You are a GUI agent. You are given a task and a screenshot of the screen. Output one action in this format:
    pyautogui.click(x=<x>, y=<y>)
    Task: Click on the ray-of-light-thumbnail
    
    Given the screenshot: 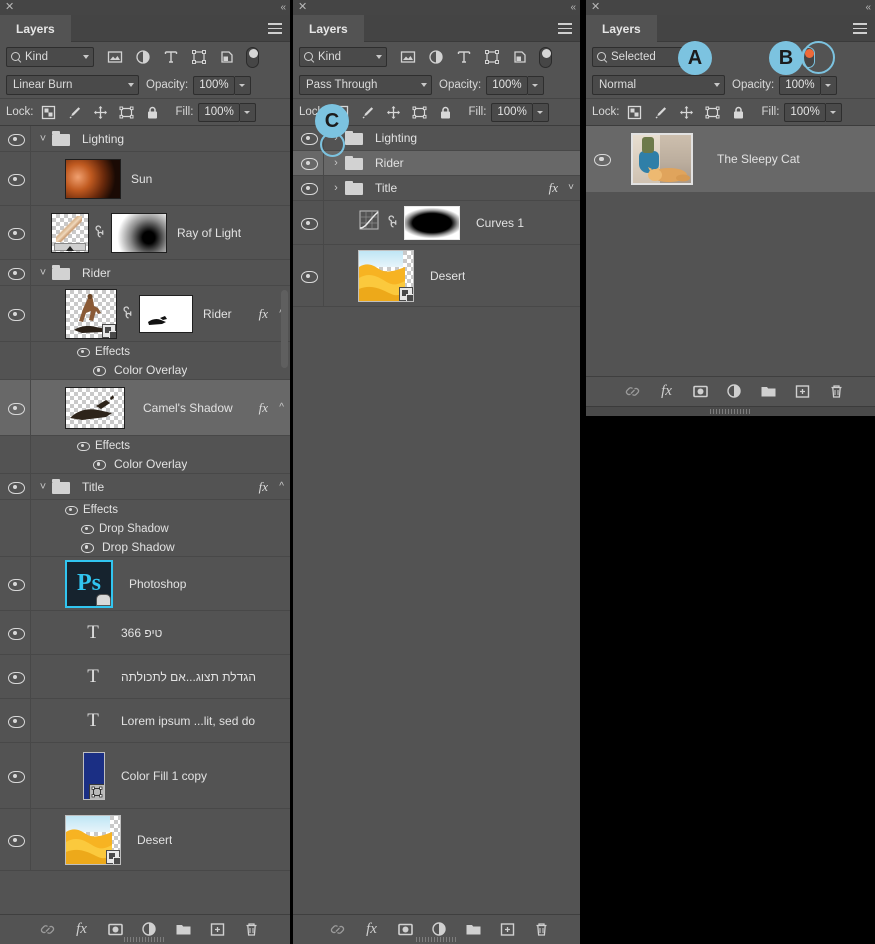 What is the action you would take?
    pyautogui.click(x=70, y=232)
    